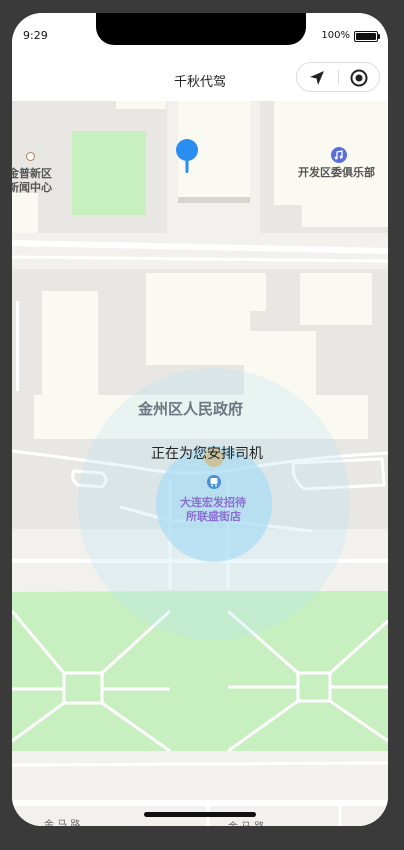 Image resolution: width=404 pixels, height=850 pixels. Describe the element at coordinates (335, 35) in the screenshot. I see `battery-percent: 100%` at that location.